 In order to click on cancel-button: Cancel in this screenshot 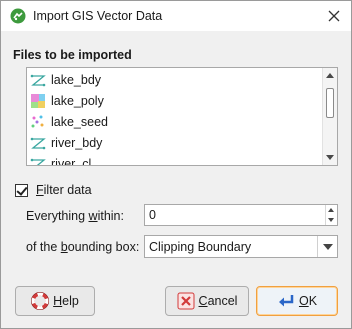, I will do `click(207, 301)`.